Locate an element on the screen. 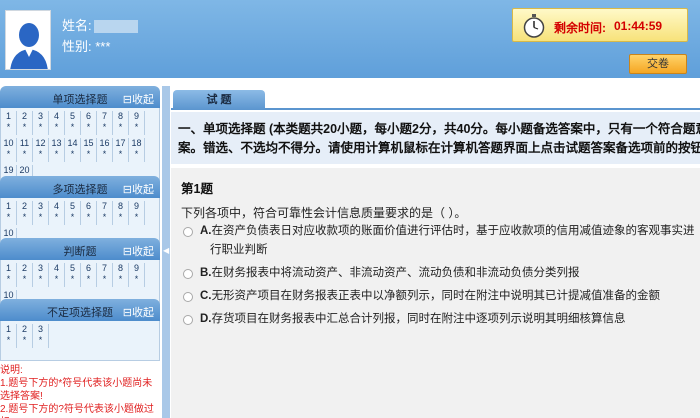 This screenshot has height=418, width=700. section-header: 多项选择题 ⊟收起 is located at coordinates (80, 187).